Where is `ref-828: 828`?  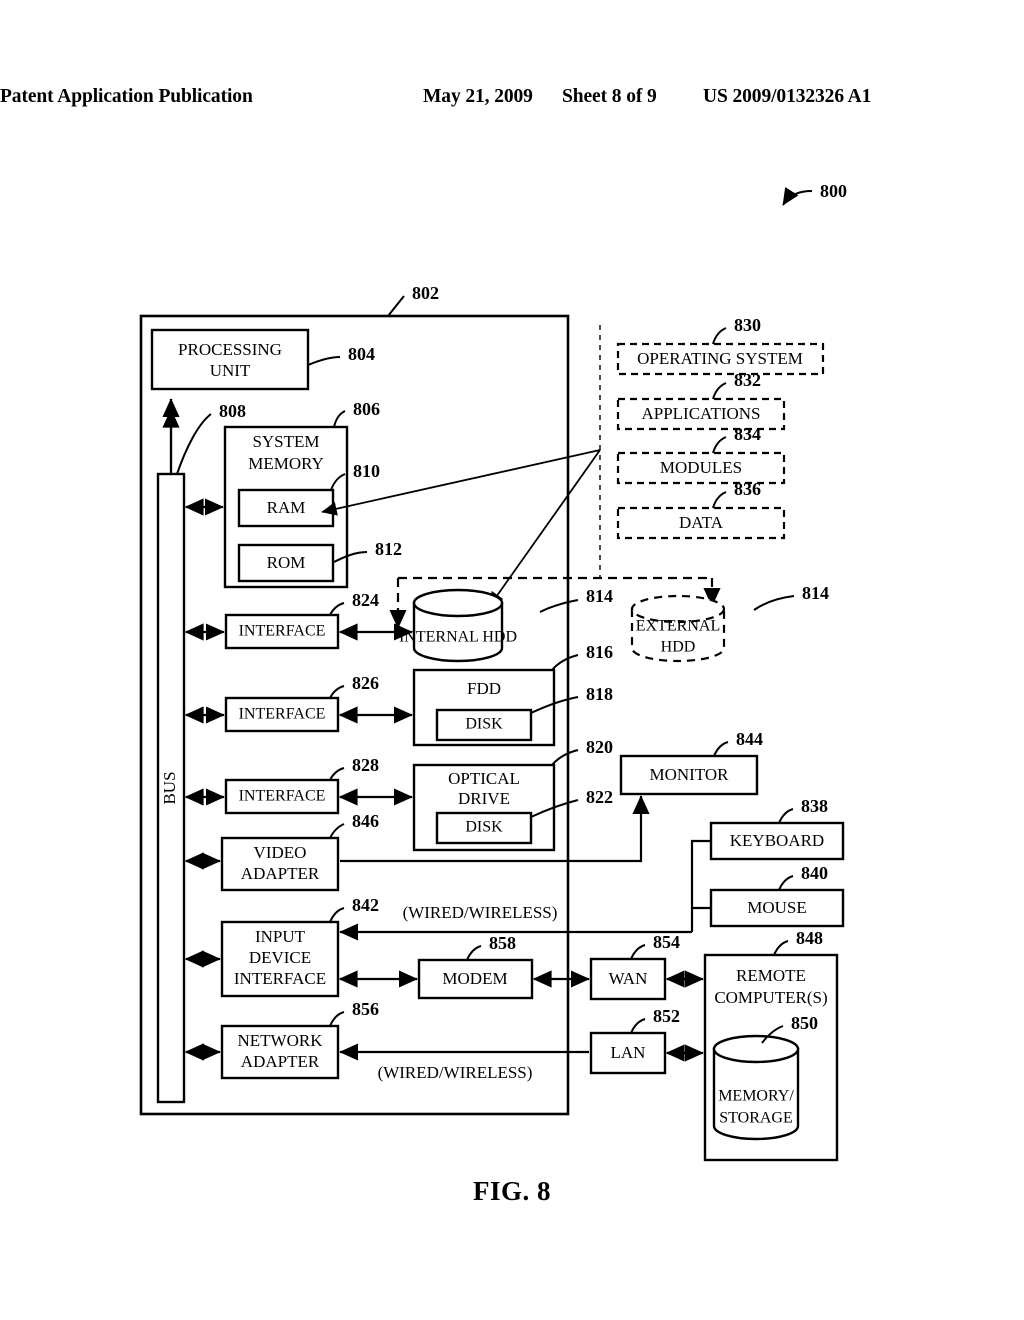 ref-828: 828 is located at coordinates (365, 765).